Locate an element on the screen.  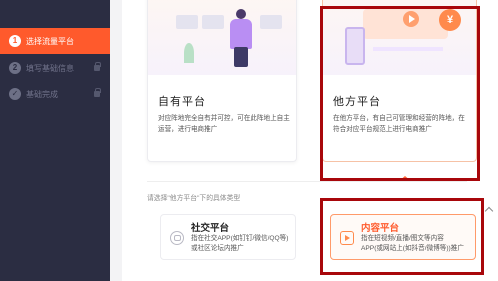
scroll-up-icon is located at coordinates (489, 211).